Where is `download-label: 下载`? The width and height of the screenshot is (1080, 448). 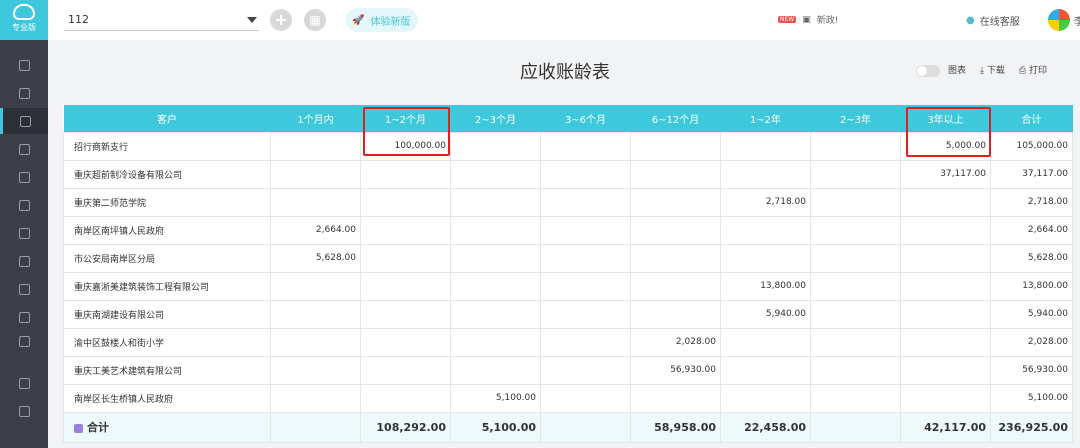
download-label: 下载 is located at coordinates (995, 71).